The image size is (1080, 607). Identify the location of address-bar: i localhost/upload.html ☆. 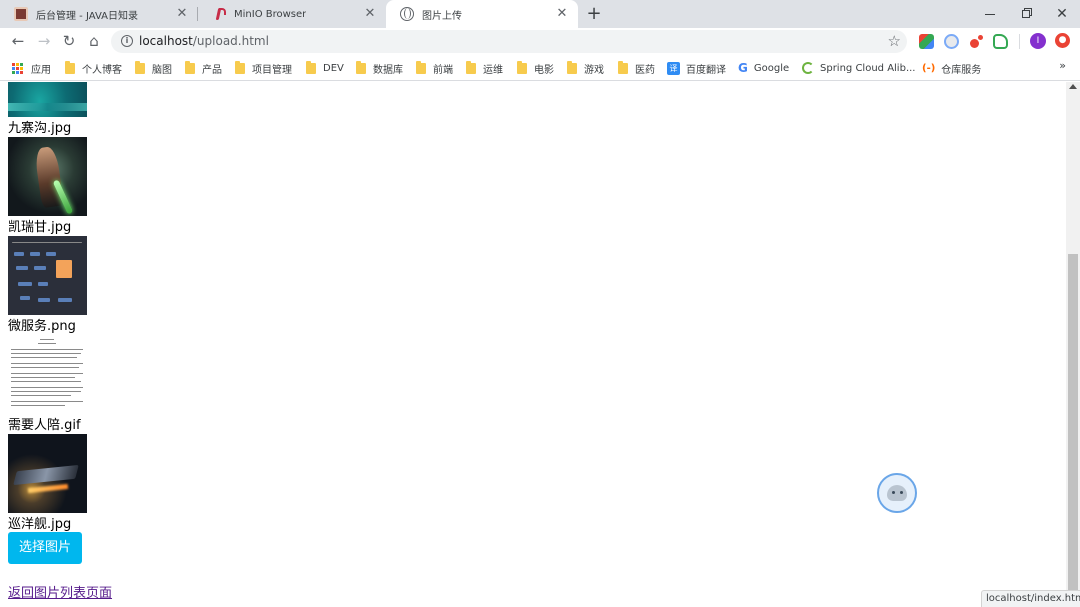
(509, 41).